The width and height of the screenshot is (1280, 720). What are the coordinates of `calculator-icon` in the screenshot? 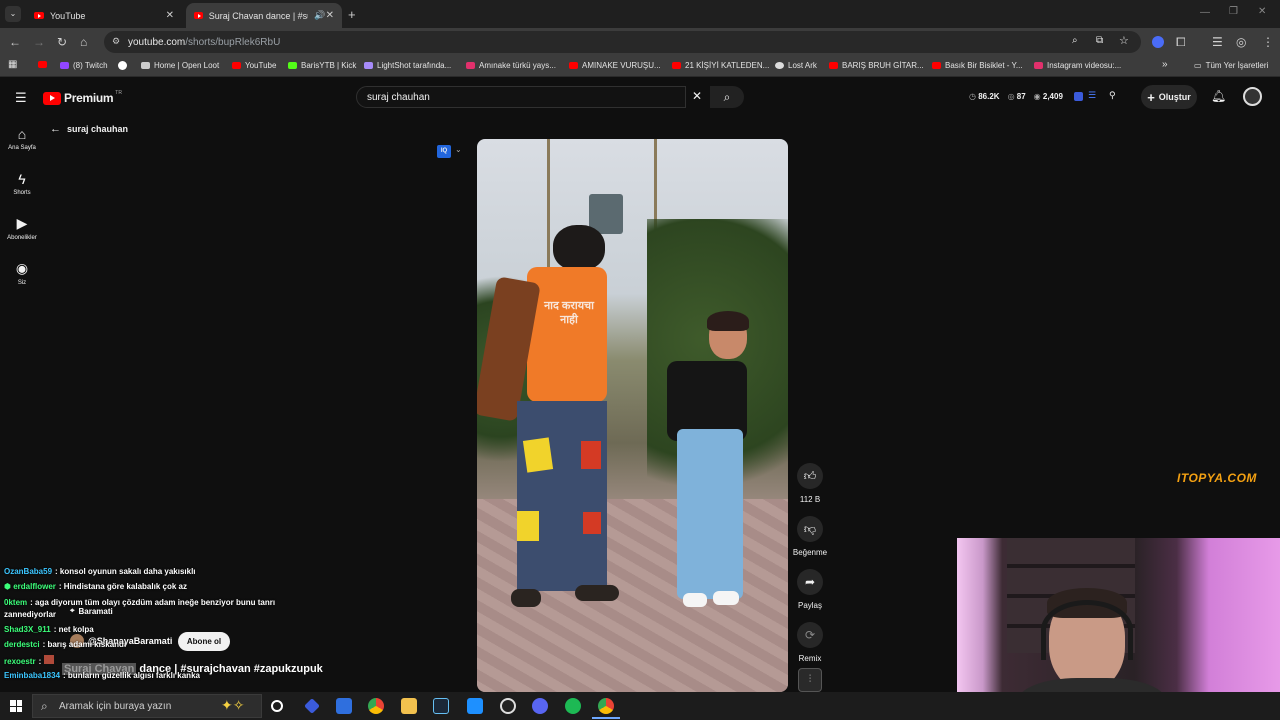 It's located at (344, 706).